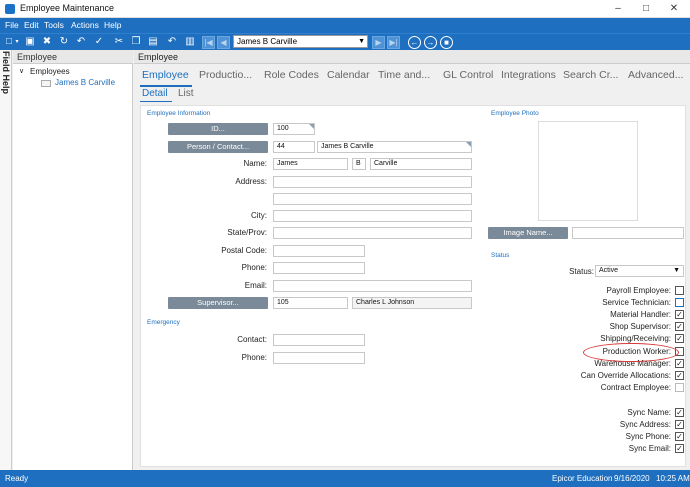 The width and height of the screenshot is (690, 487). What do you see at coordinates (47, 42) in the screenshot?
I see `delete-icon: ✖` at bounding box center [47, 42].